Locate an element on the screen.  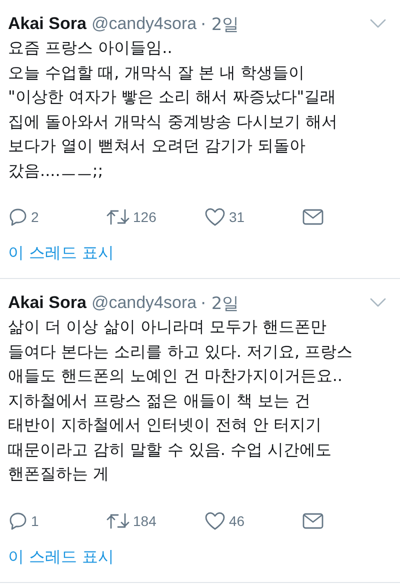
reply-count: 2 is located at coordinates (35, 217).